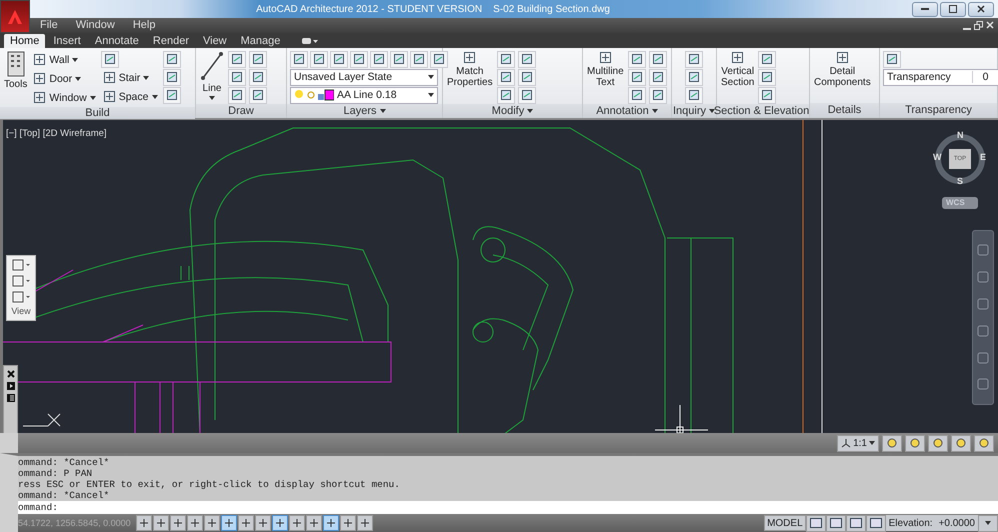 This screenshot has height=532, width=998. What do you see at coordinates (10, 398) in the screenshot?
I see `list-icon` at bounding box center [10, 398].